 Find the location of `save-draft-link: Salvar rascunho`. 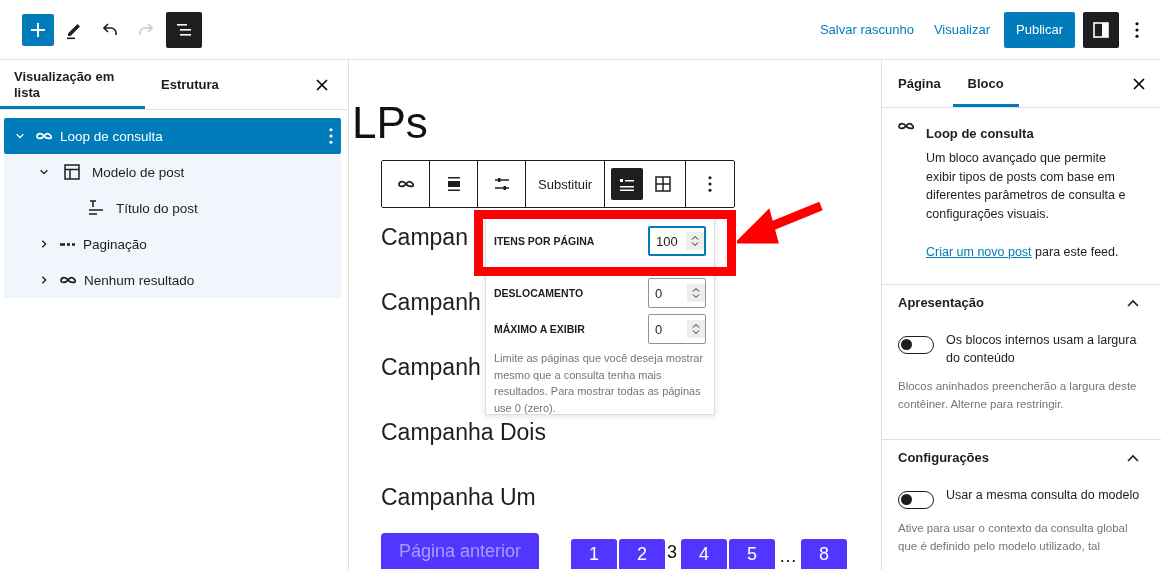

save-draft-link: Salvar rascunho is located at coordinates (866, 29).